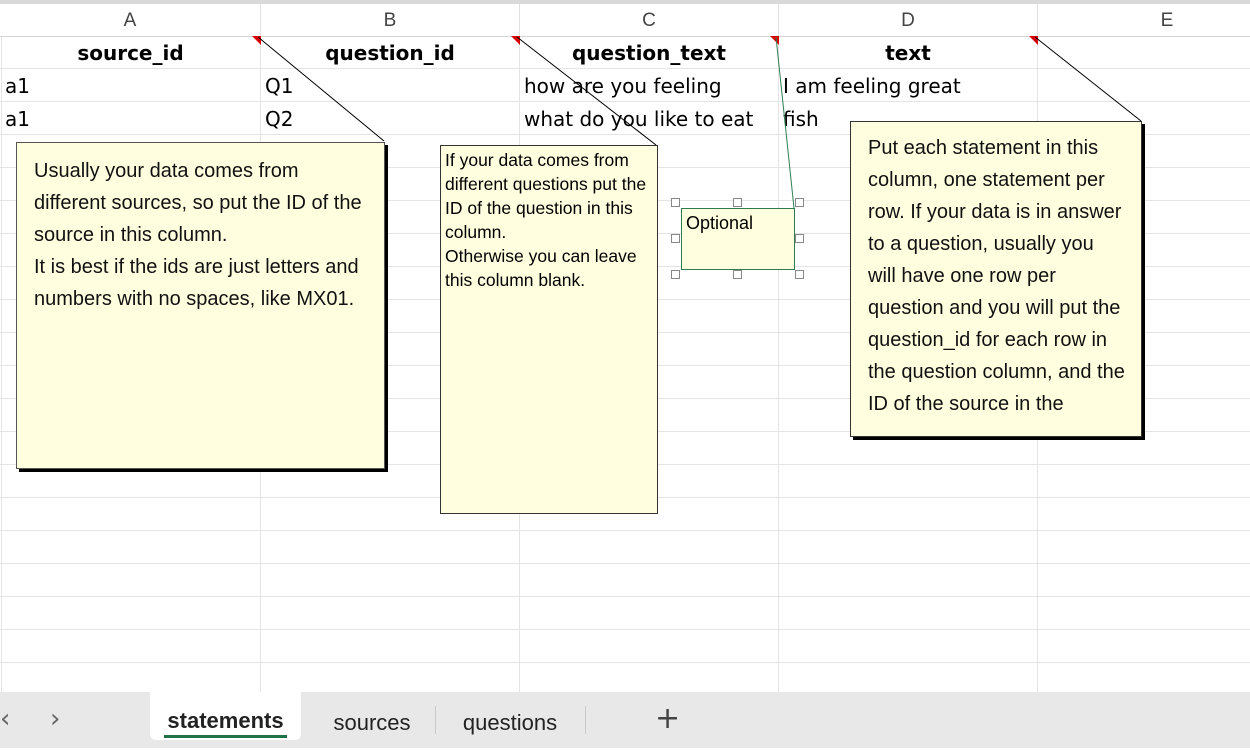  What do you see at coordinates (623, 86) in the screenshot?
I see `cell-c2: how are you feeling` at bounding box center [623, 86].